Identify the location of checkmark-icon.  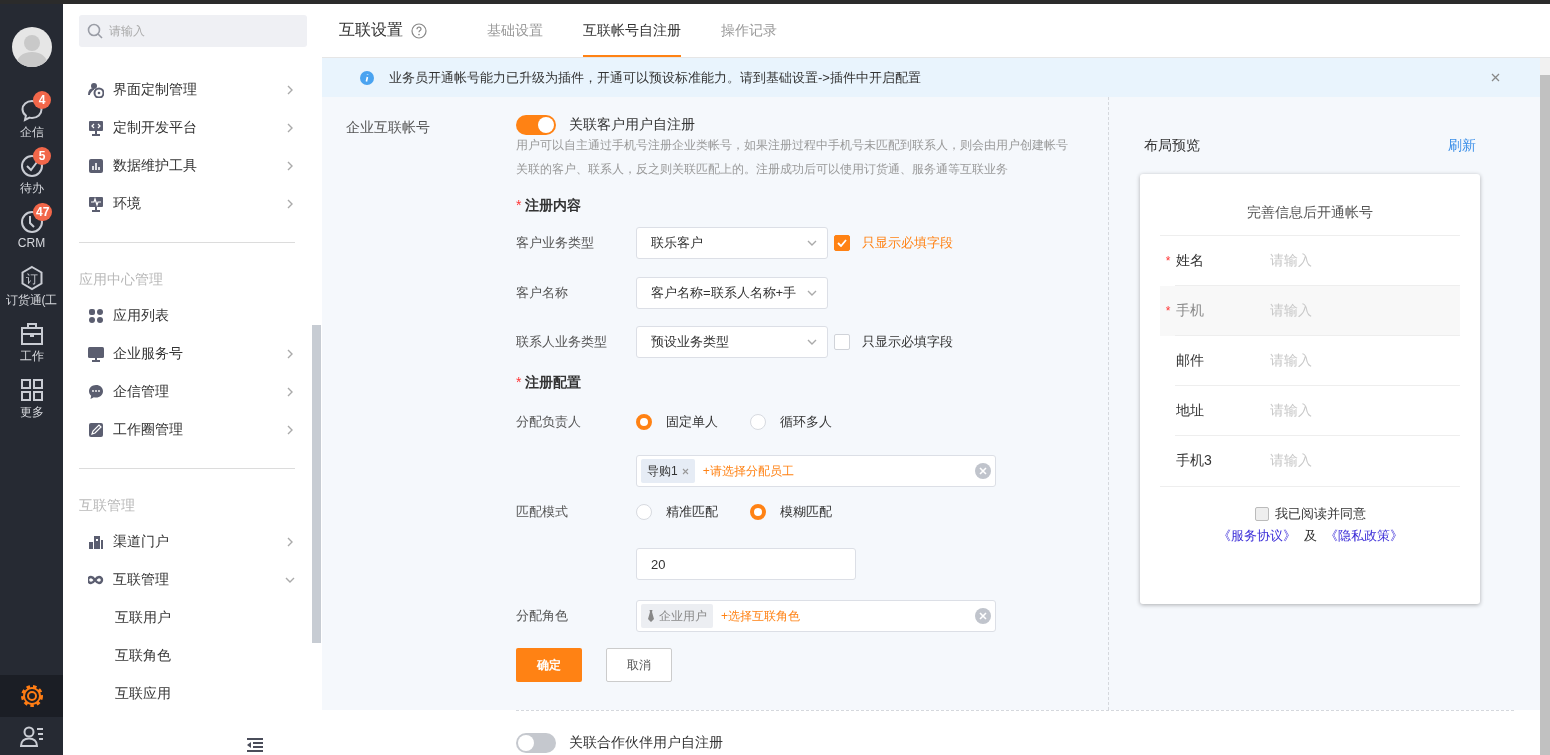
(842, 243).